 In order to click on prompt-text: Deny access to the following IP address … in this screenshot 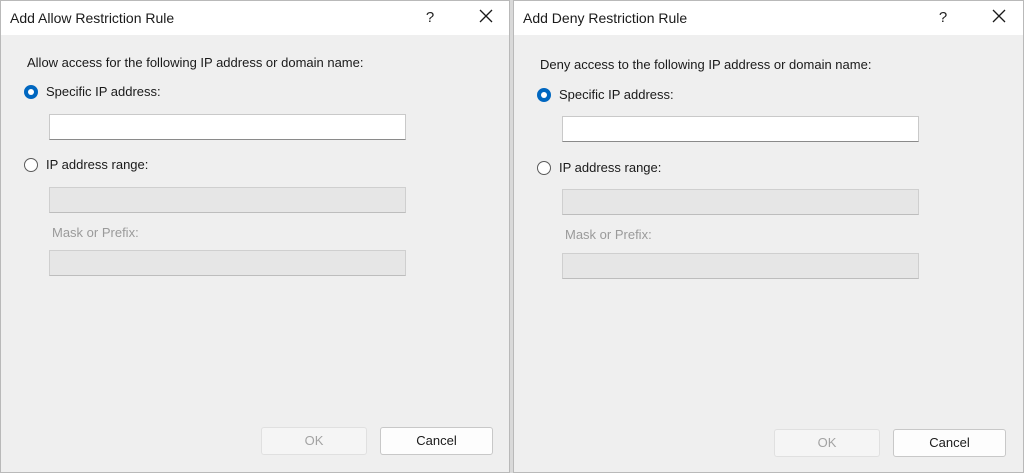, I will do `click(706, 64)`.